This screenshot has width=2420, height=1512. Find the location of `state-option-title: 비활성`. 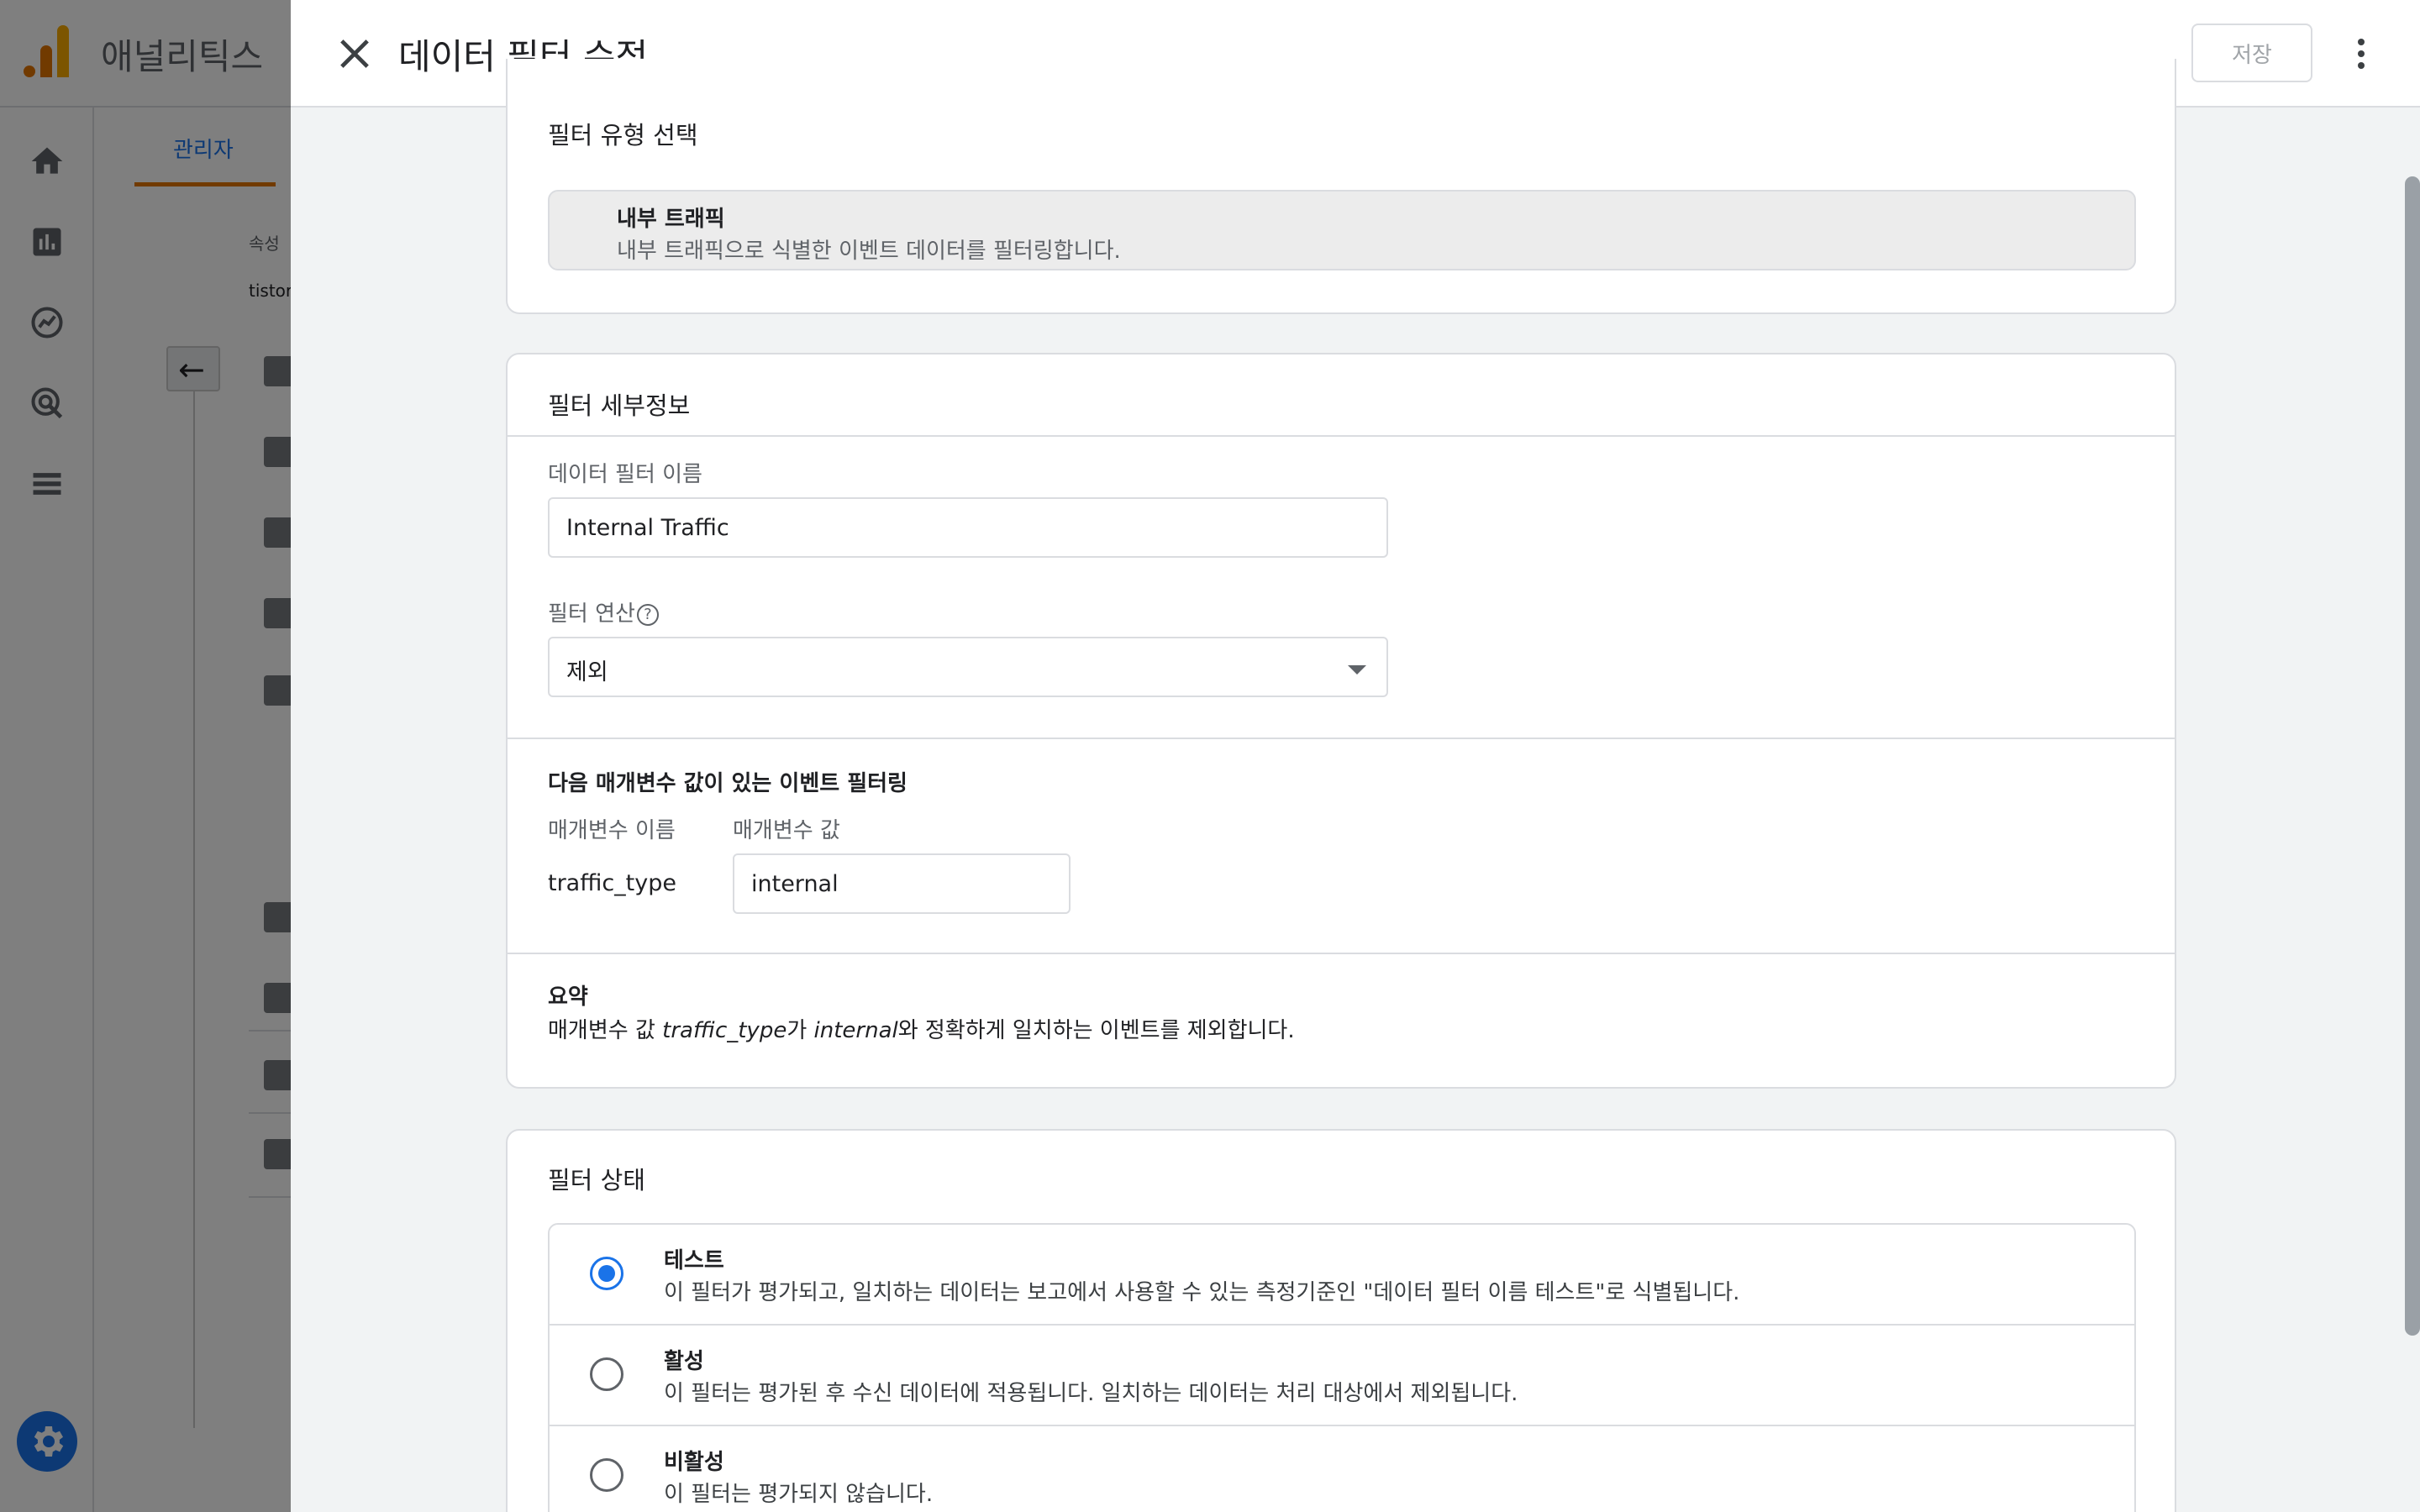

state-option-title: 비활성 is located at coordinates (694, 1462).